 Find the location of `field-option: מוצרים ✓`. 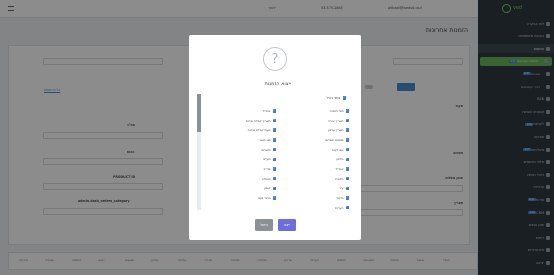

field-option: מוצרים ✓ is located at coordinates (244, 150).